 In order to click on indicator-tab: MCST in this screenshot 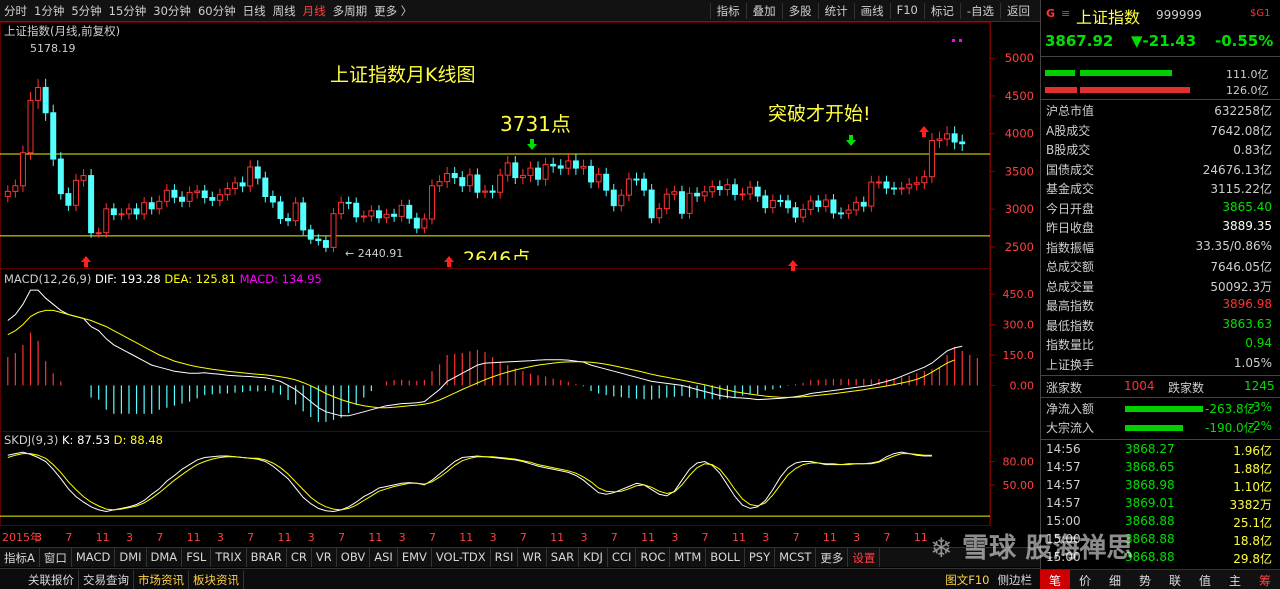, I will do `click(796, 557)`.